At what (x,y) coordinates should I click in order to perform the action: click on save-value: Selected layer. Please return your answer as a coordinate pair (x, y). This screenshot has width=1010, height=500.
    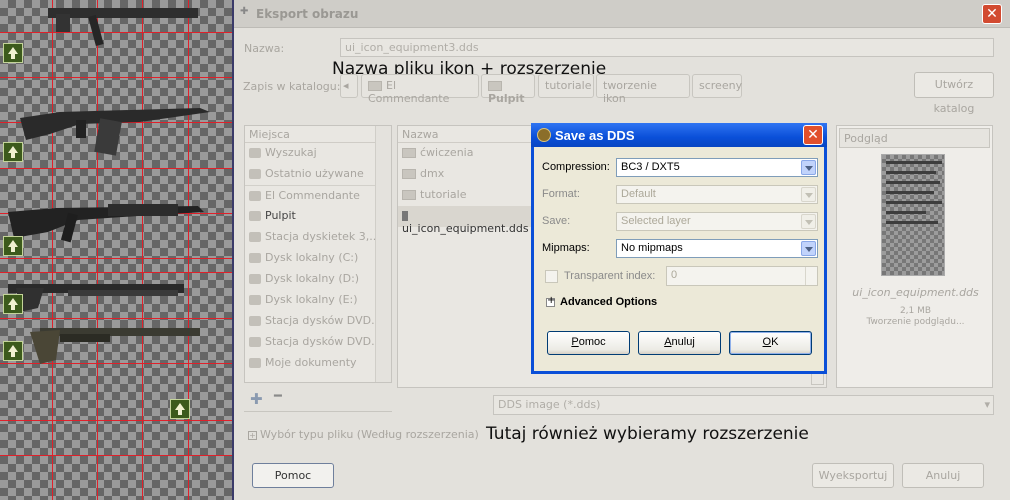
    Looking at the image, I should click on (656, 221).